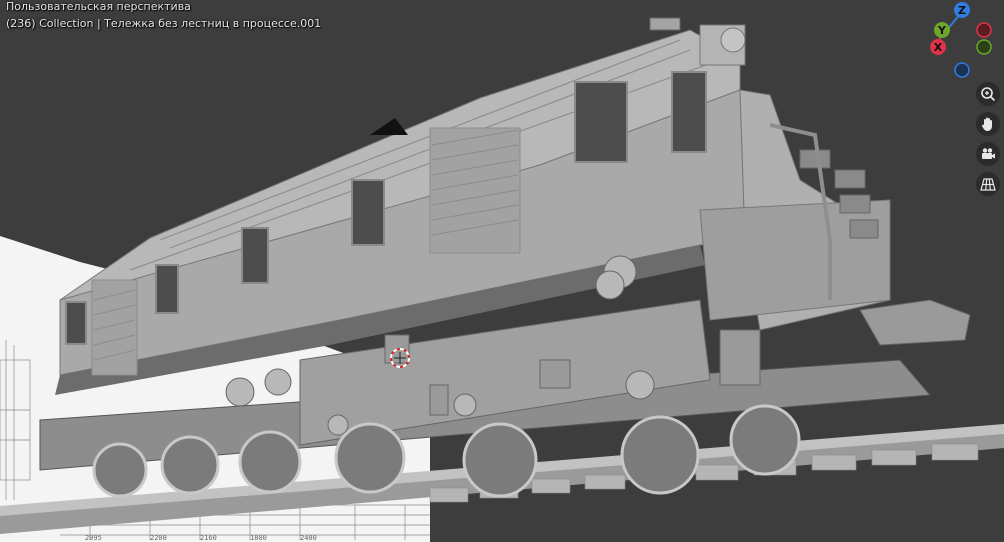 Image resolution: width=1004 pixels, height=542 pixels. What do you see at coordinates (964, 42) in the screenshot?
I see `navigation-gizmo: Z Y X` at bounding box center [964, 42].